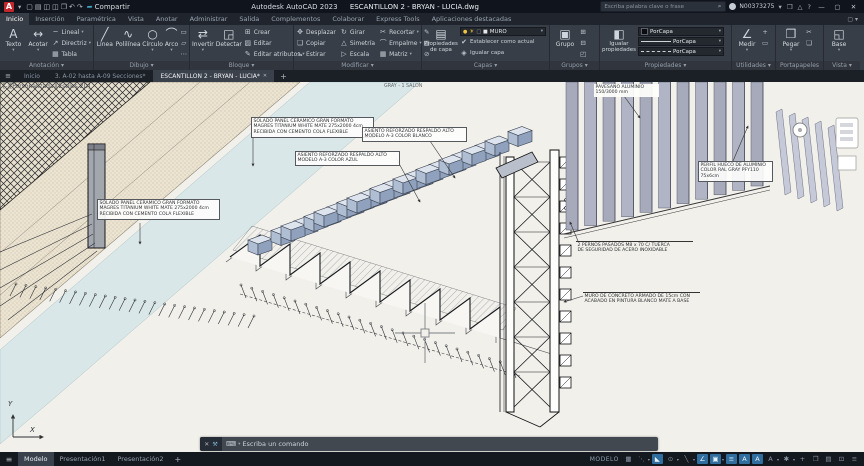  I want to click on ribbon-options-button: ▢ ▾, so click(852, 19).